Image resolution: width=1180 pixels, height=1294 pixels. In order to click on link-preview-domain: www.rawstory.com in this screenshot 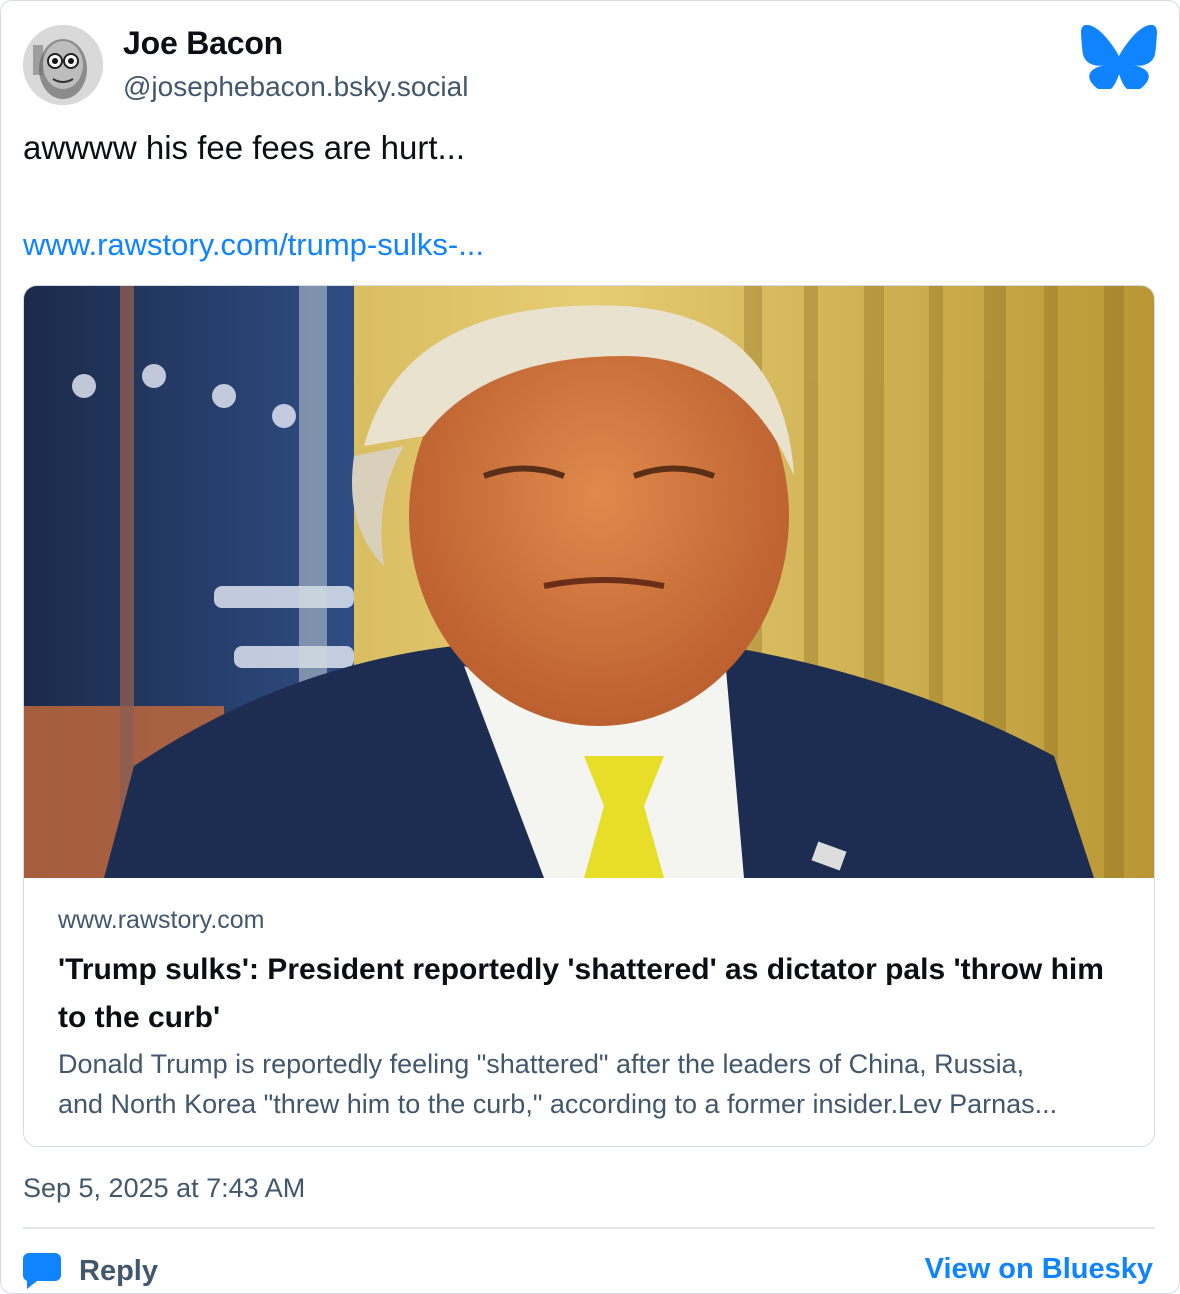, I will do `click(161, 920)`.